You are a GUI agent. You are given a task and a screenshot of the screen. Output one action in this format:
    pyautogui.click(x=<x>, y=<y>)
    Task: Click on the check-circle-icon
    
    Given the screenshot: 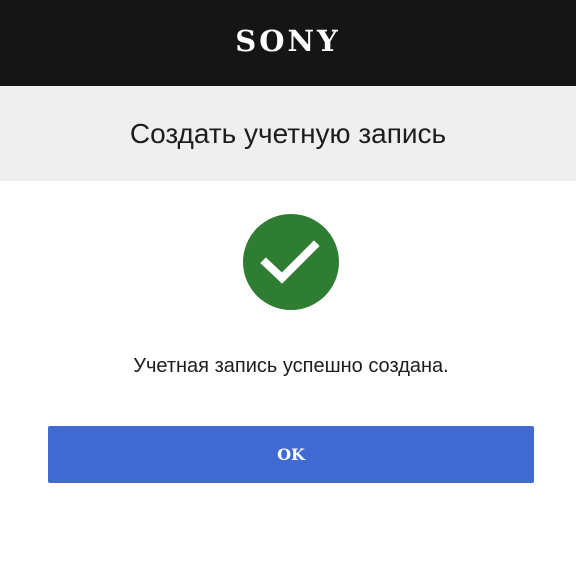 What is the action you would take?
    pyautogui.click(x=291, y=262)
    